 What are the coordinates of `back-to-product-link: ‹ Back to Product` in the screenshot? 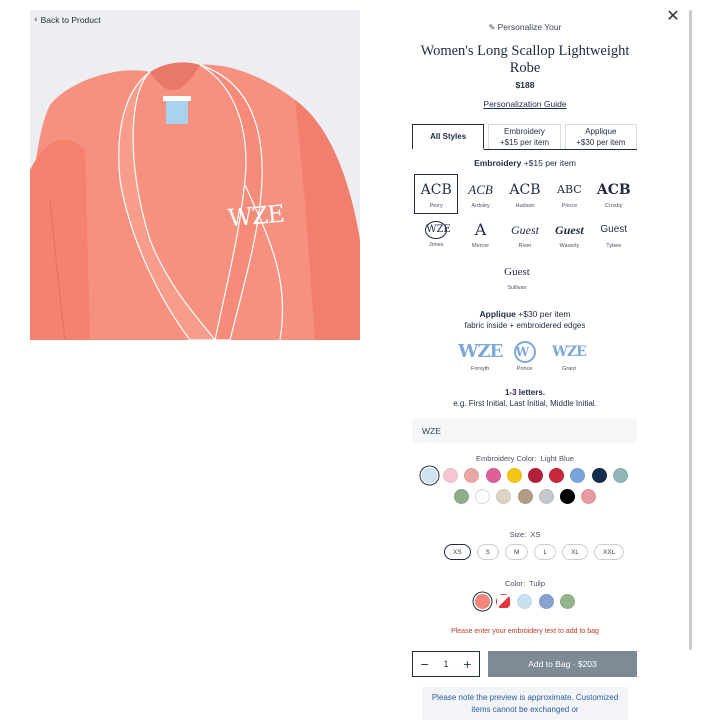 It's located at (67, 20).